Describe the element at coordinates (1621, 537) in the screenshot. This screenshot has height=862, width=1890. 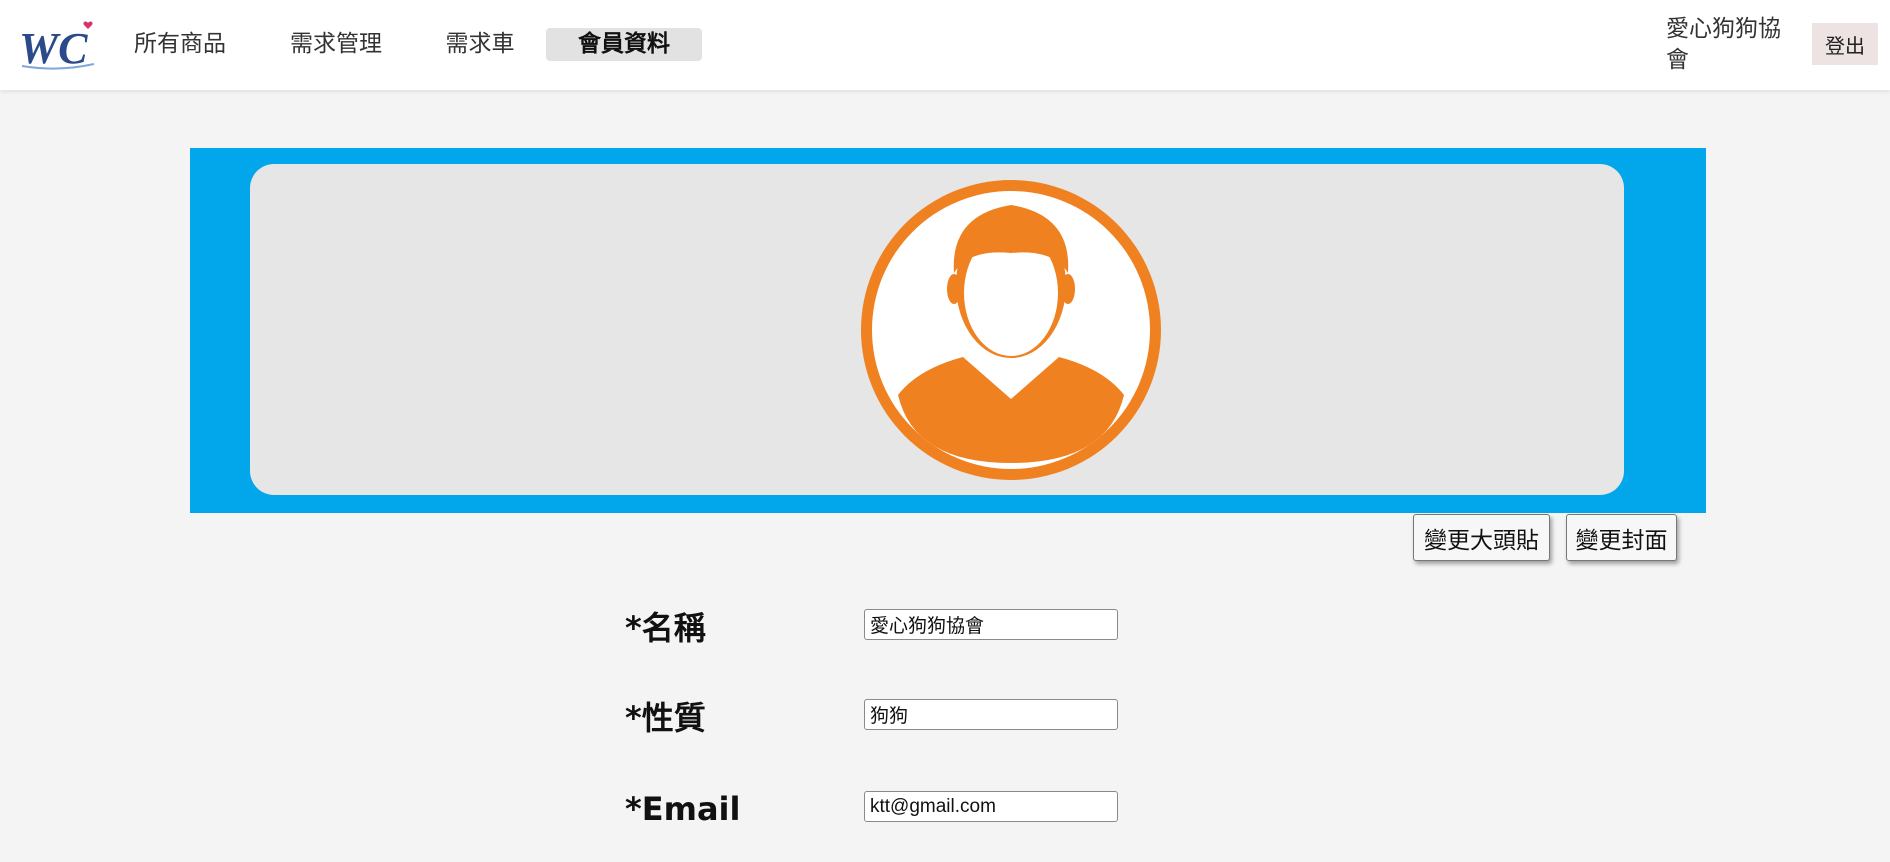
I see `change-cover-button: 變更封面` at that location.